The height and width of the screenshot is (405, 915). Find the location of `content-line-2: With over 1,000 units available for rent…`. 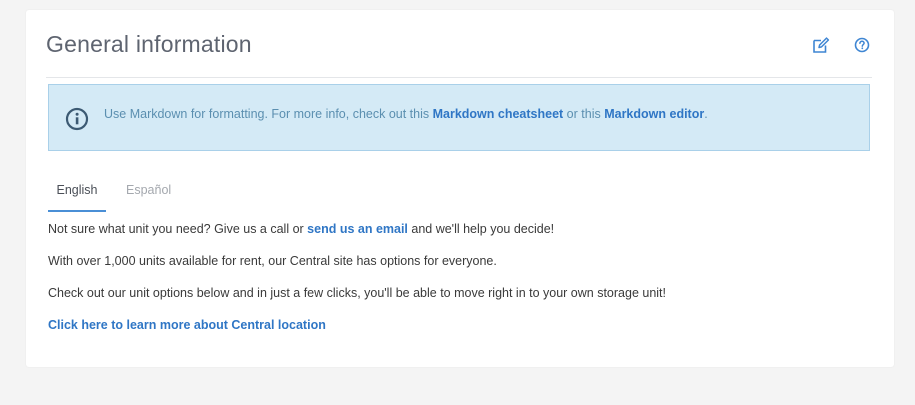

content-line-2: With over 1,000 units available for rent… is located at coordinates (272, 261).